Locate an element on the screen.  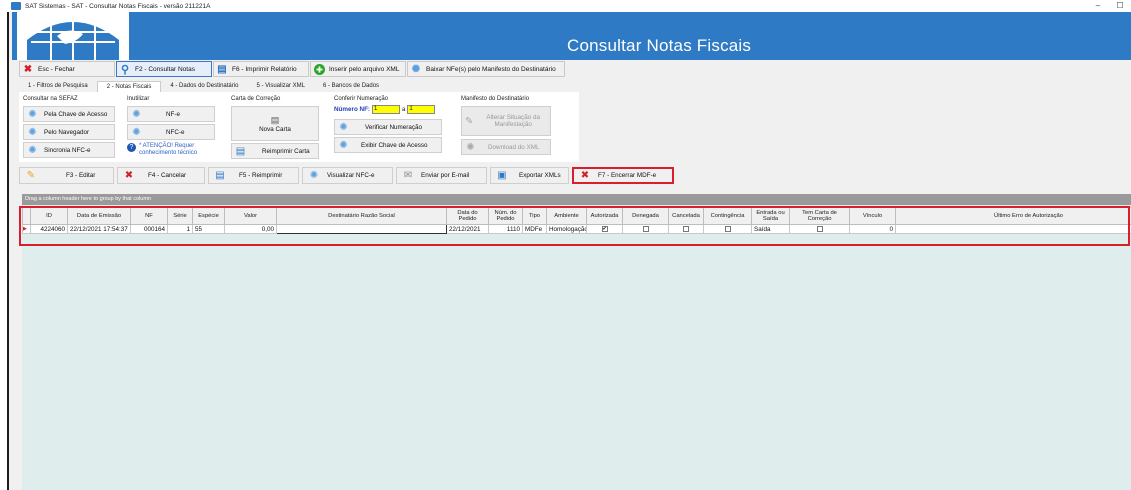
highlight-box is located at coordinates (574, 226).